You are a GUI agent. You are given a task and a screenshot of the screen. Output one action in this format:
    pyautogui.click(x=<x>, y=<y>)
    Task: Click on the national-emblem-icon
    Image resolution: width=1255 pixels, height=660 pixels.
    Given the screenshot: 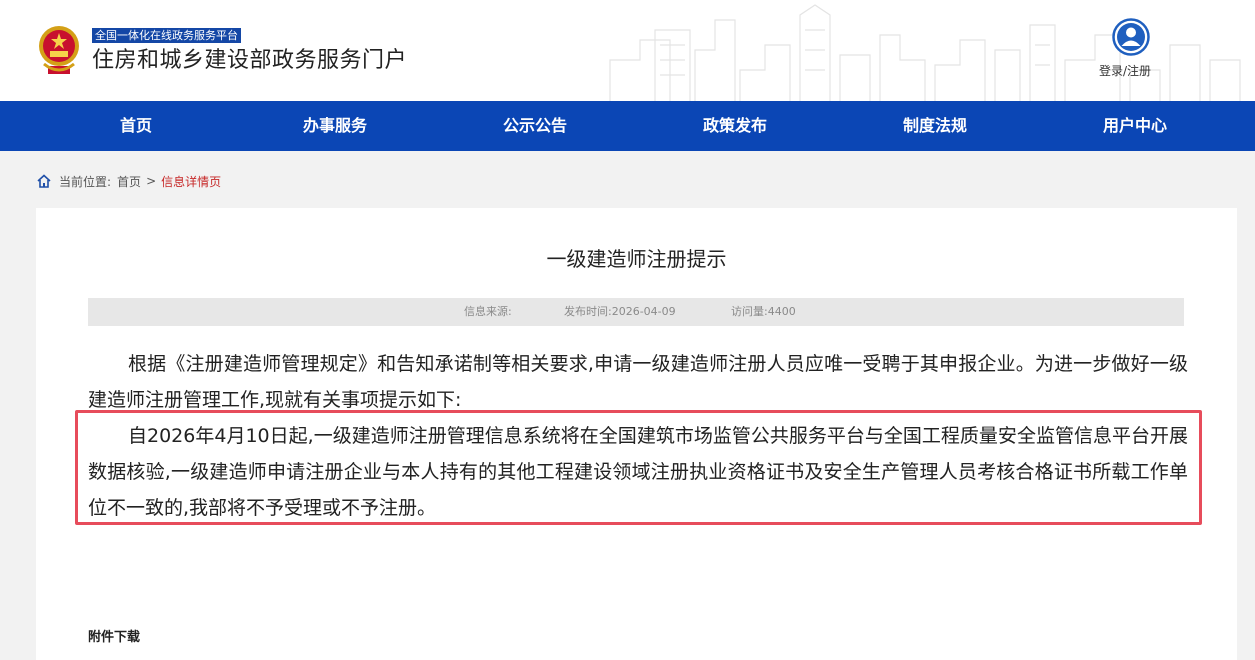 What is the action you would take?
    pyautogui.click(x=59, y=50)
    